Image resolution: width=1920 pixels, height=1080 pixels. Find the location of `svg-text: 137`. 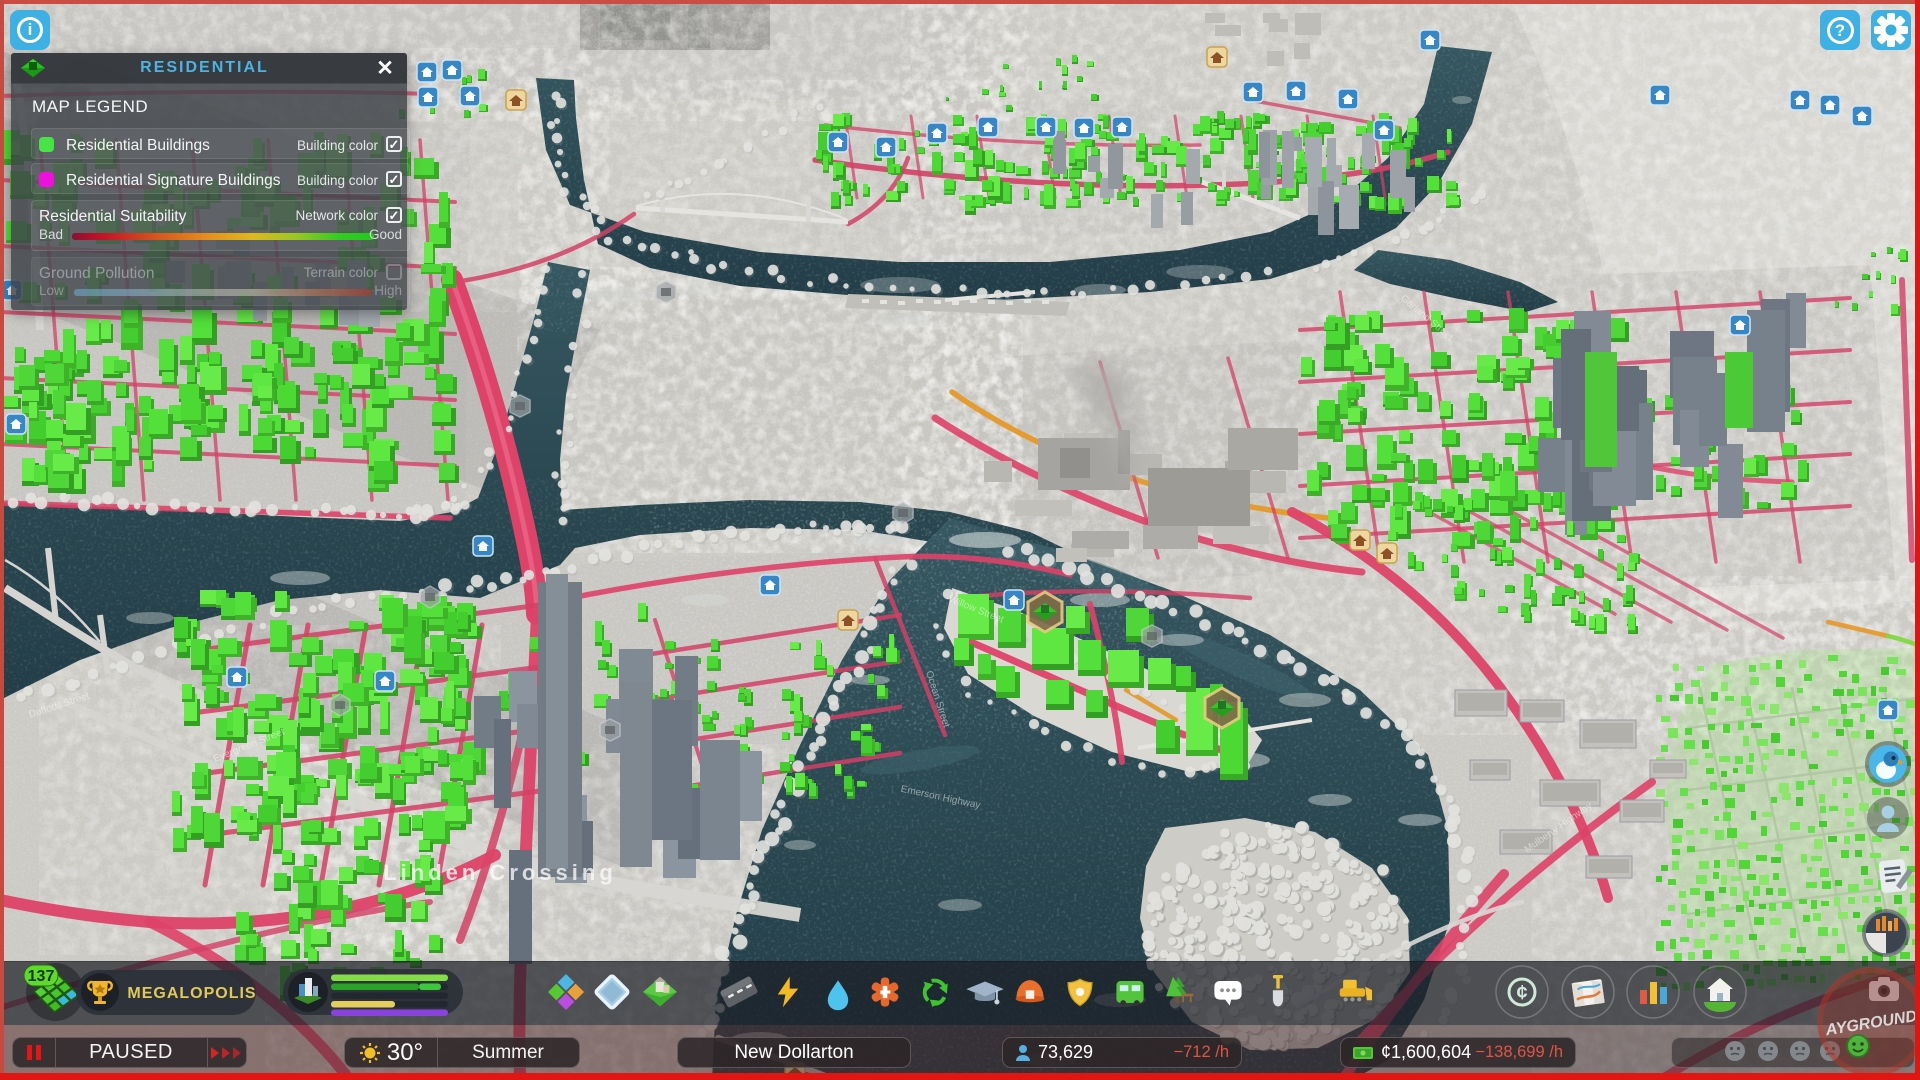

svg-text: 137 is located at coordinates (41, 976).